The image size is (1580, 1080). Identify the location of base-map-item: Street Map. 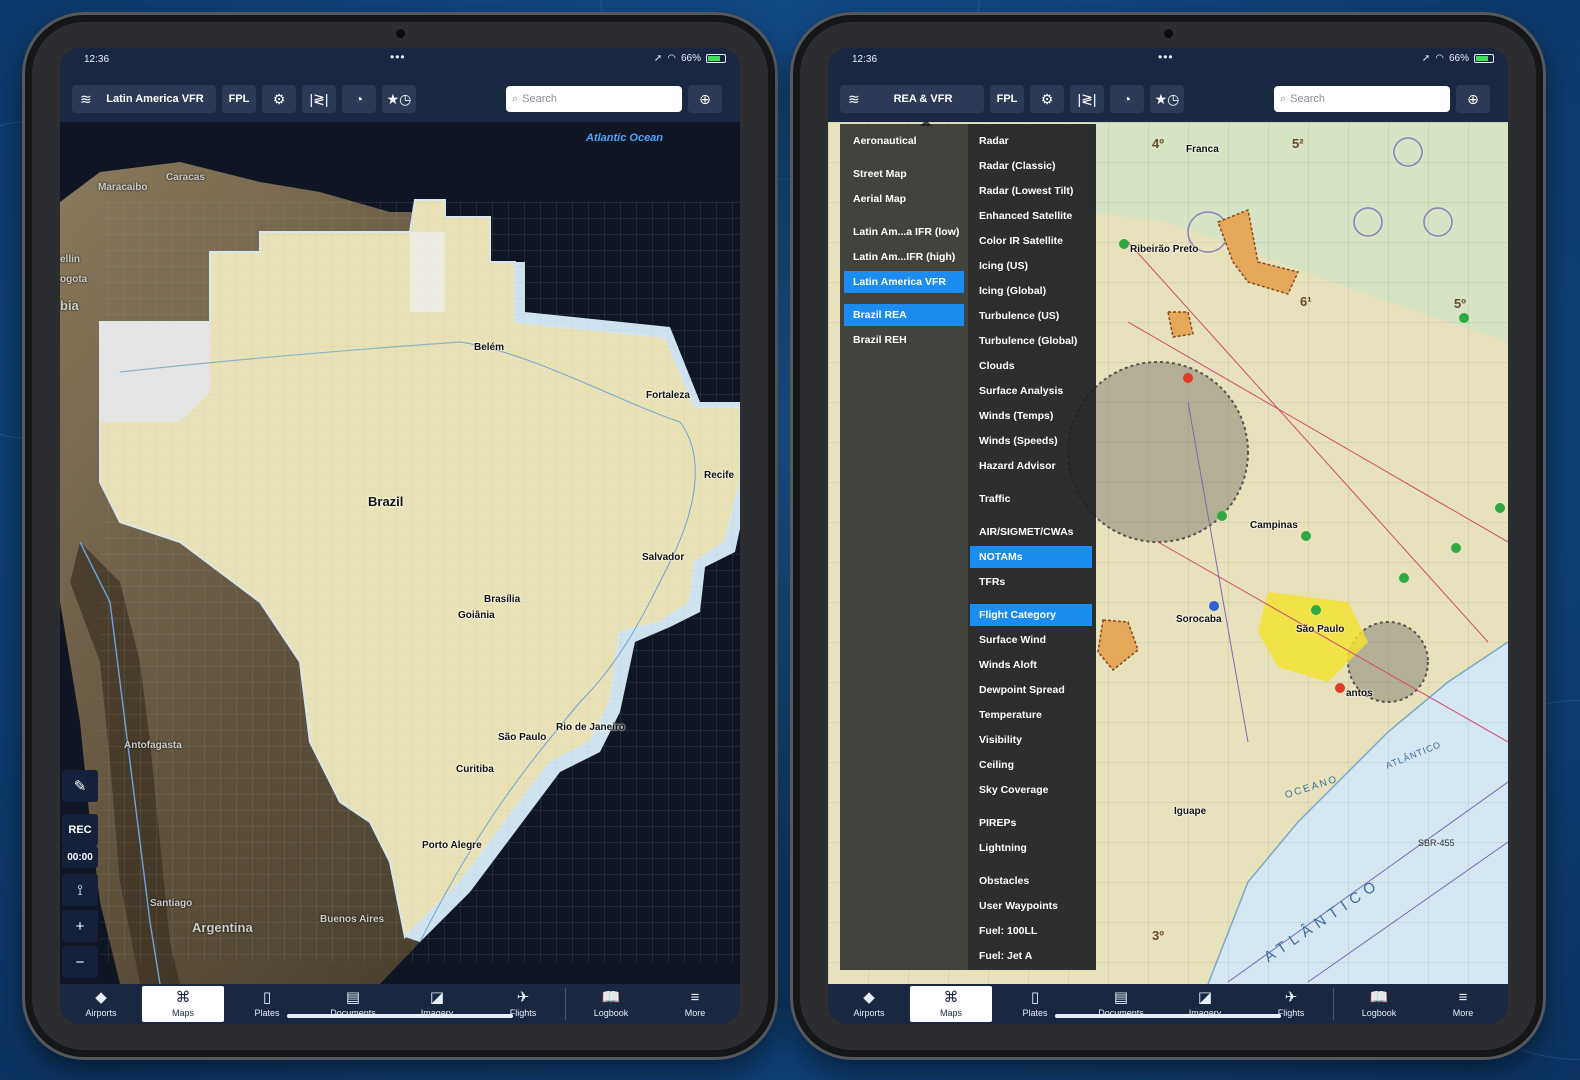
(904, 174).